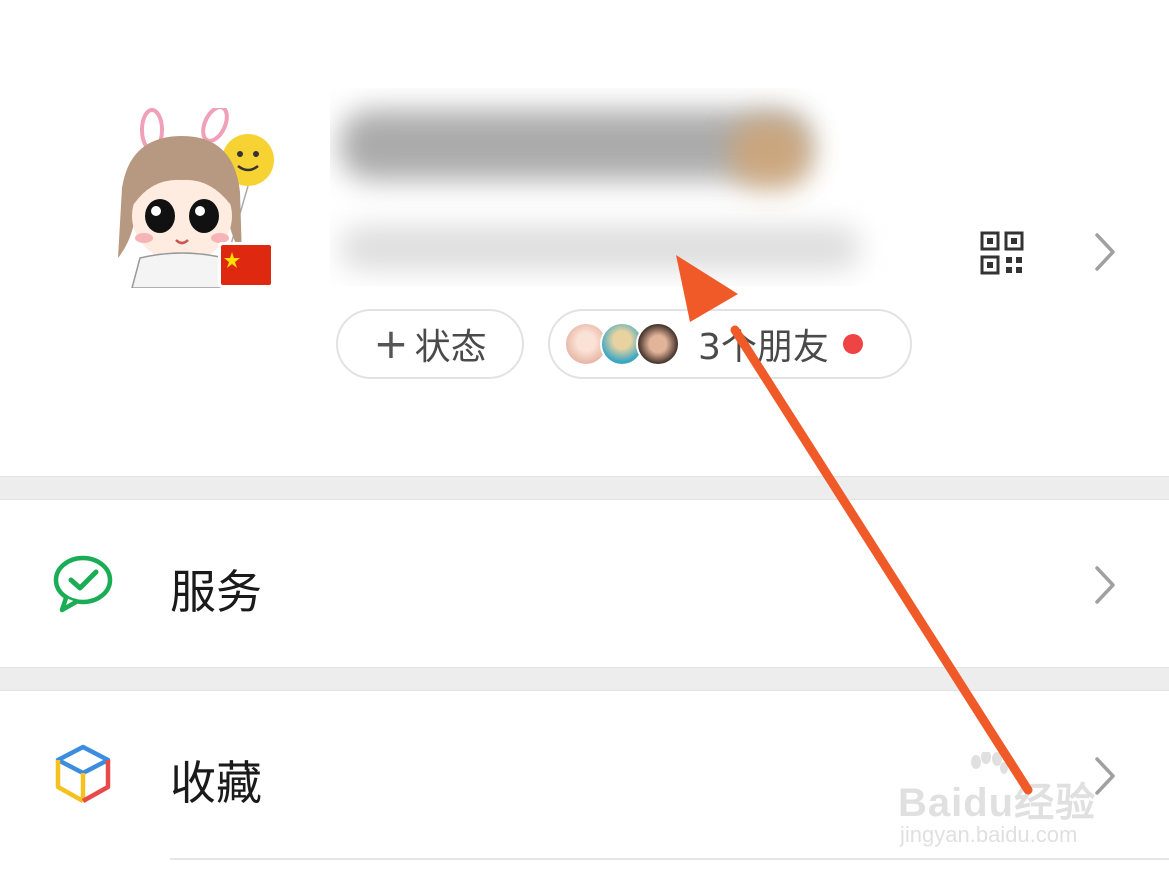 This screenshot has height=877, width=1169. I want to click on blurred-emoji, so click(770, 153).